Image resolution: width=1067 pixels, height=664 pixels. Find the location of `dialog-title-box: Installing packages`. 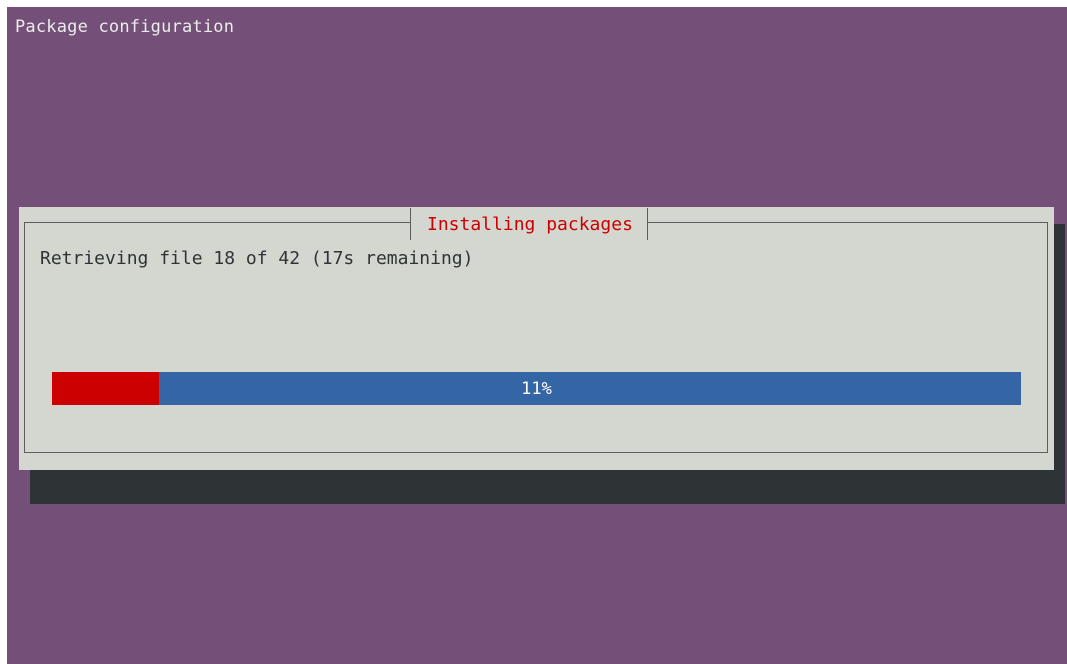

dialog-title-box: Installing packages is located at coordinates (529, 224).